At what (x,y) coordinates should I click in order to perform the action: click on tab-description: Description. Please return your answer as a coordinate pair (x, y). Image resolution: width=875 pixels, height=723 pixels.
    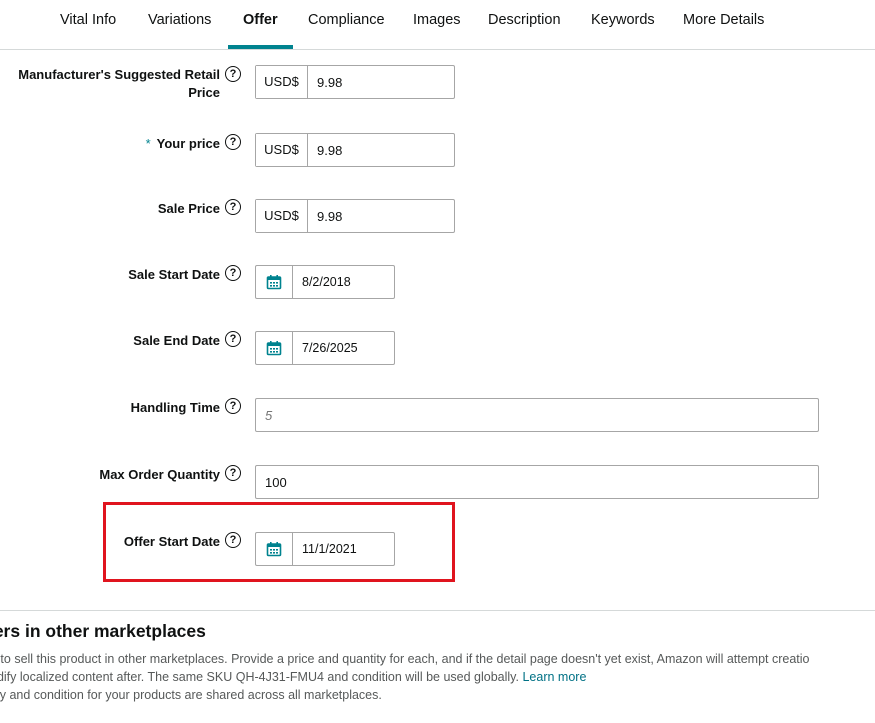
    Looking at the image, I should click on (524, 23).